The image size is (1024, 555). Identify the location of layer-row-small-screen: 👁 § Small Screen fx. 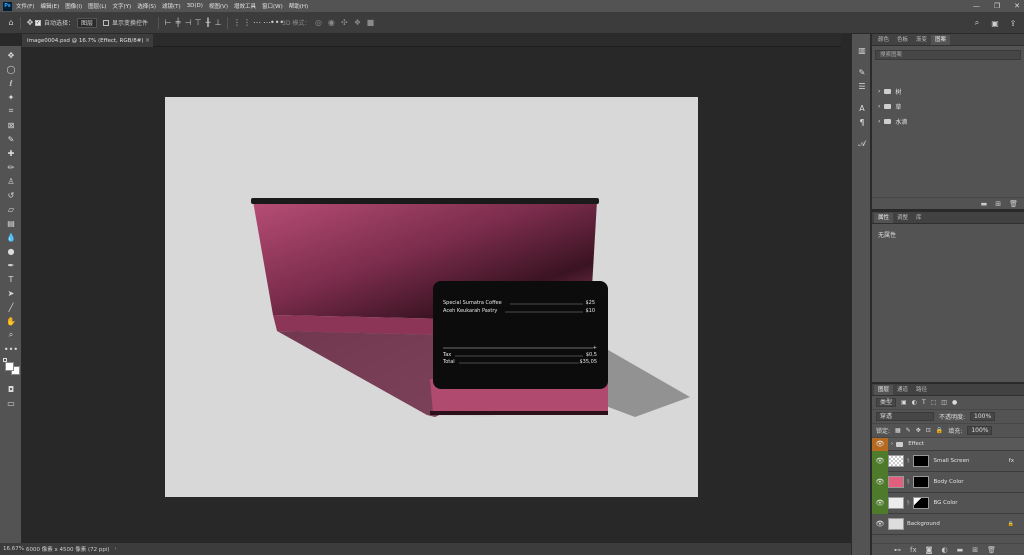
(948, 461).